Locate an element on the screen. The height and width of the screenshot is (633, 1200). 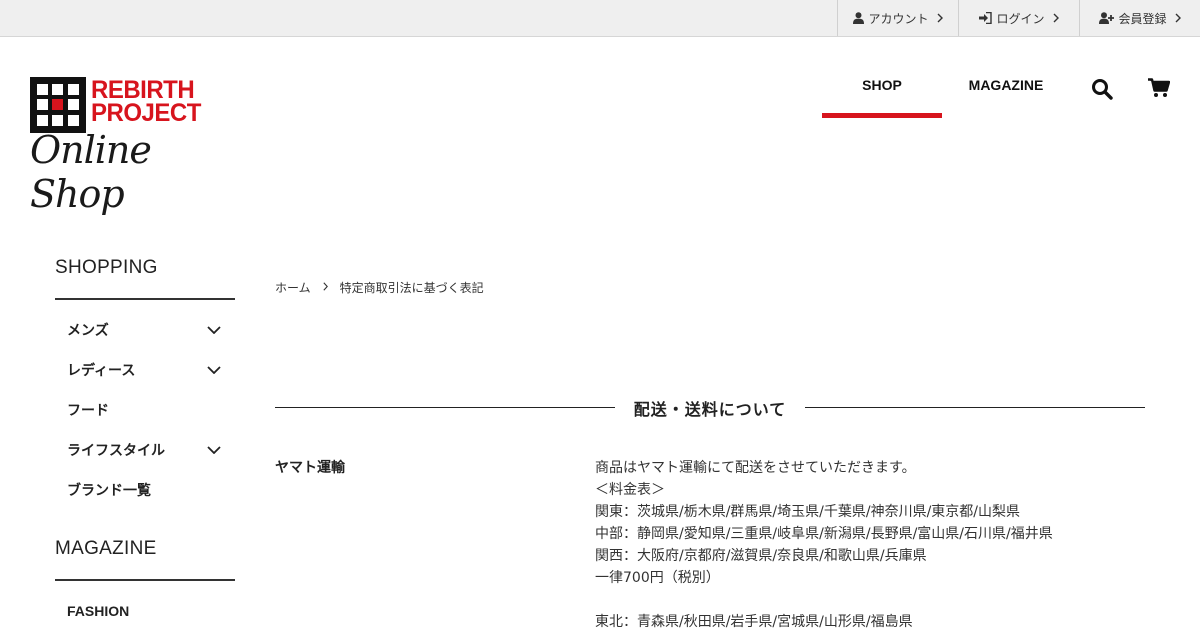
login-link: ログイン is located at coordinates (1018, 18).